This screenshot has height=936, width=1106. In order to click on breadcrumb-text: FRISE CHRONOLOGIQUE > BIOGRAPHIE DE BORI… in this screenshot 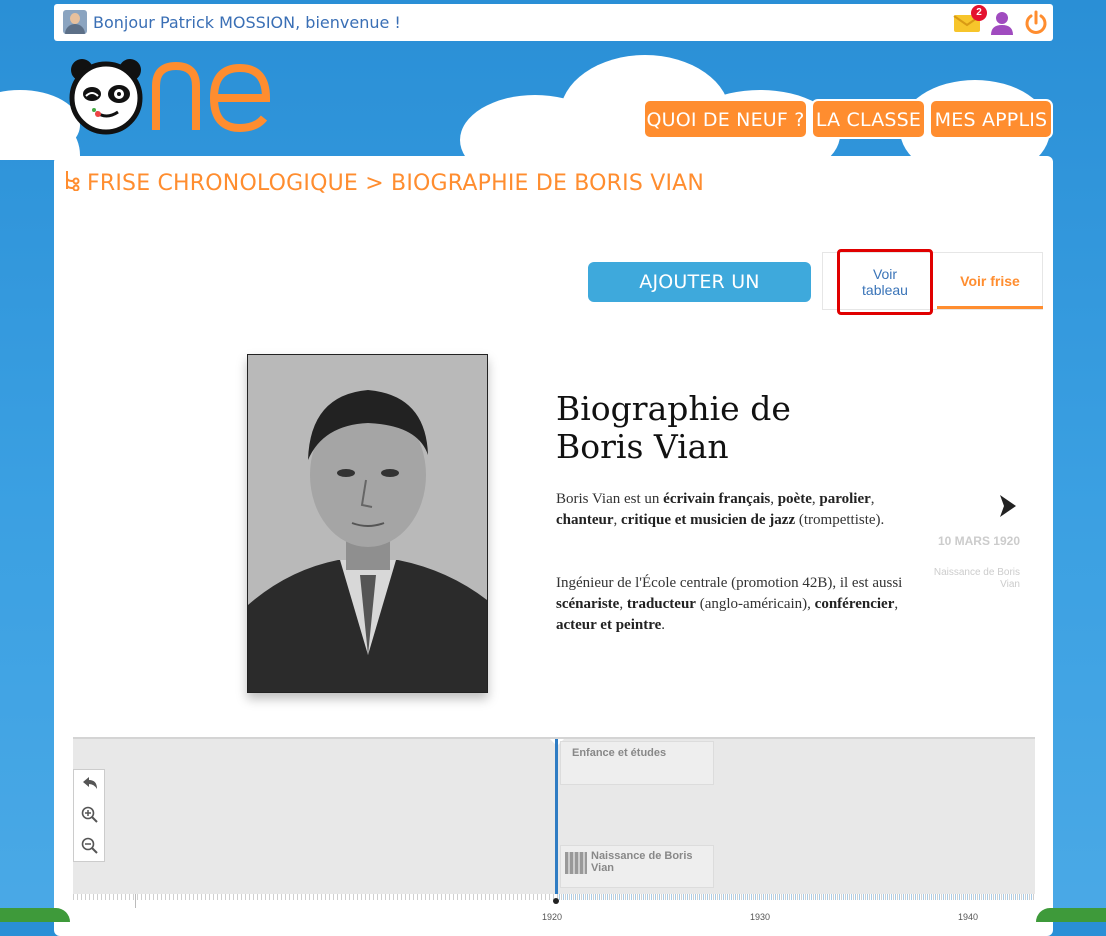, I will do `click(395, 183)`.